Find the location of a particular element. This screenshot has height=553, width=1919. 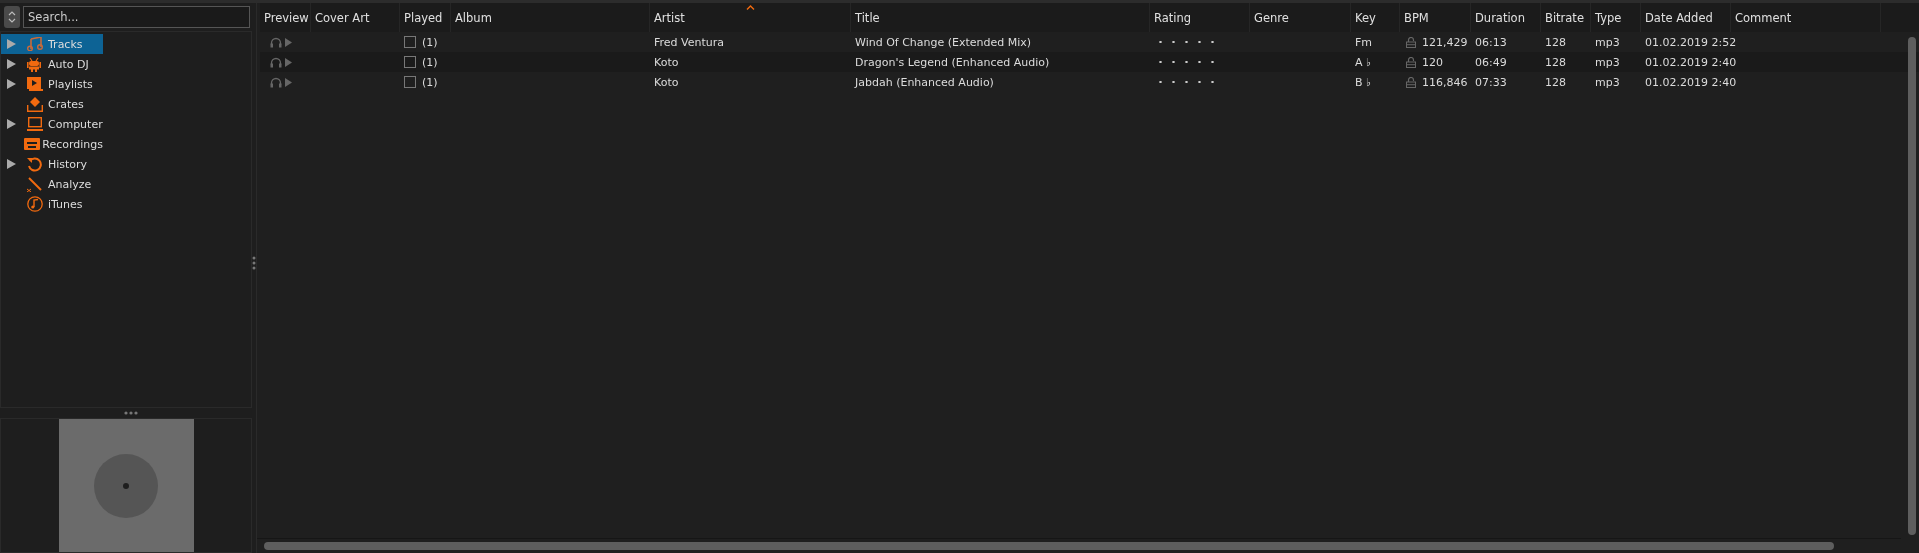

sidebar-item: History is located at coordinates (52, 164).